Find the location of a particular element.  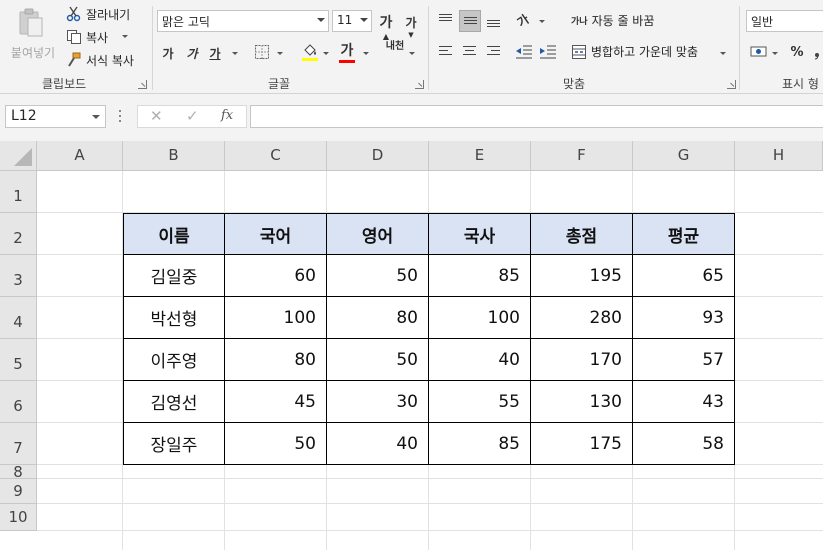

align-bottom-button is located at coordinates (494, 21).